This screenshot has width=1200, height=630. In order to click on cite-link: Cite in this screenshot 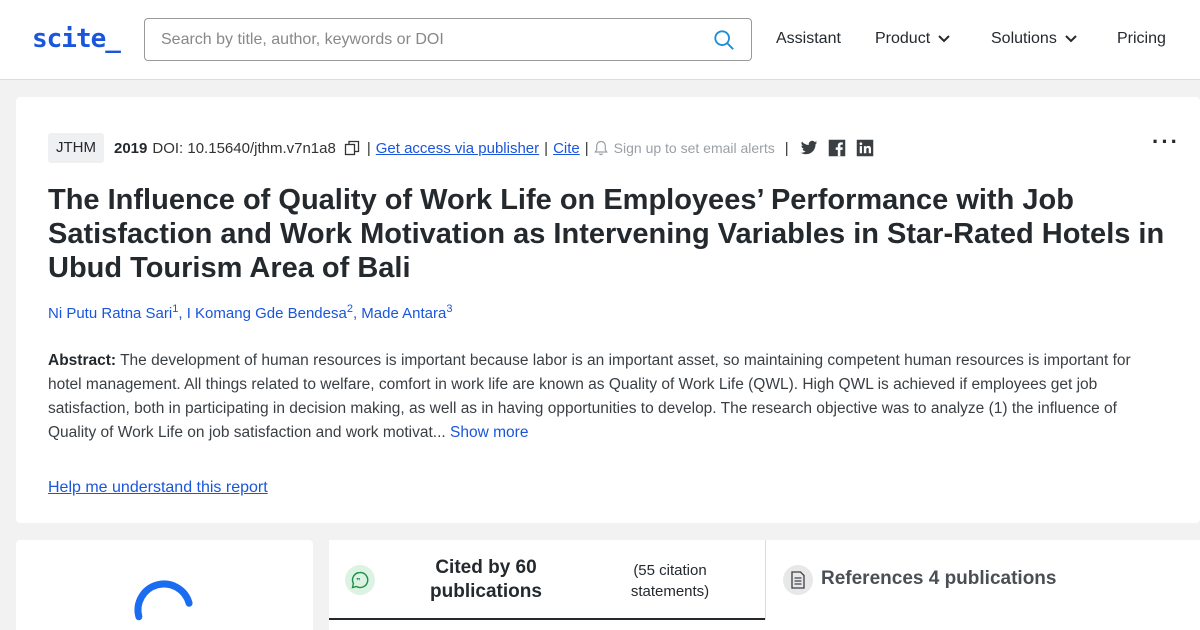, I will do `click(566, 148)`.